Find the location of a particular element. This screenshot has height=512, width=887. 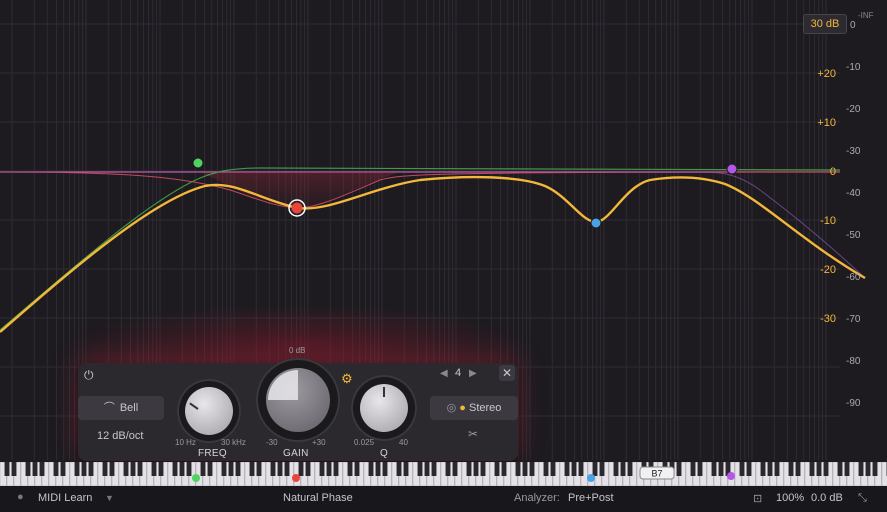

gain-top-label: 0 dB is located at coordinates (297, 350).